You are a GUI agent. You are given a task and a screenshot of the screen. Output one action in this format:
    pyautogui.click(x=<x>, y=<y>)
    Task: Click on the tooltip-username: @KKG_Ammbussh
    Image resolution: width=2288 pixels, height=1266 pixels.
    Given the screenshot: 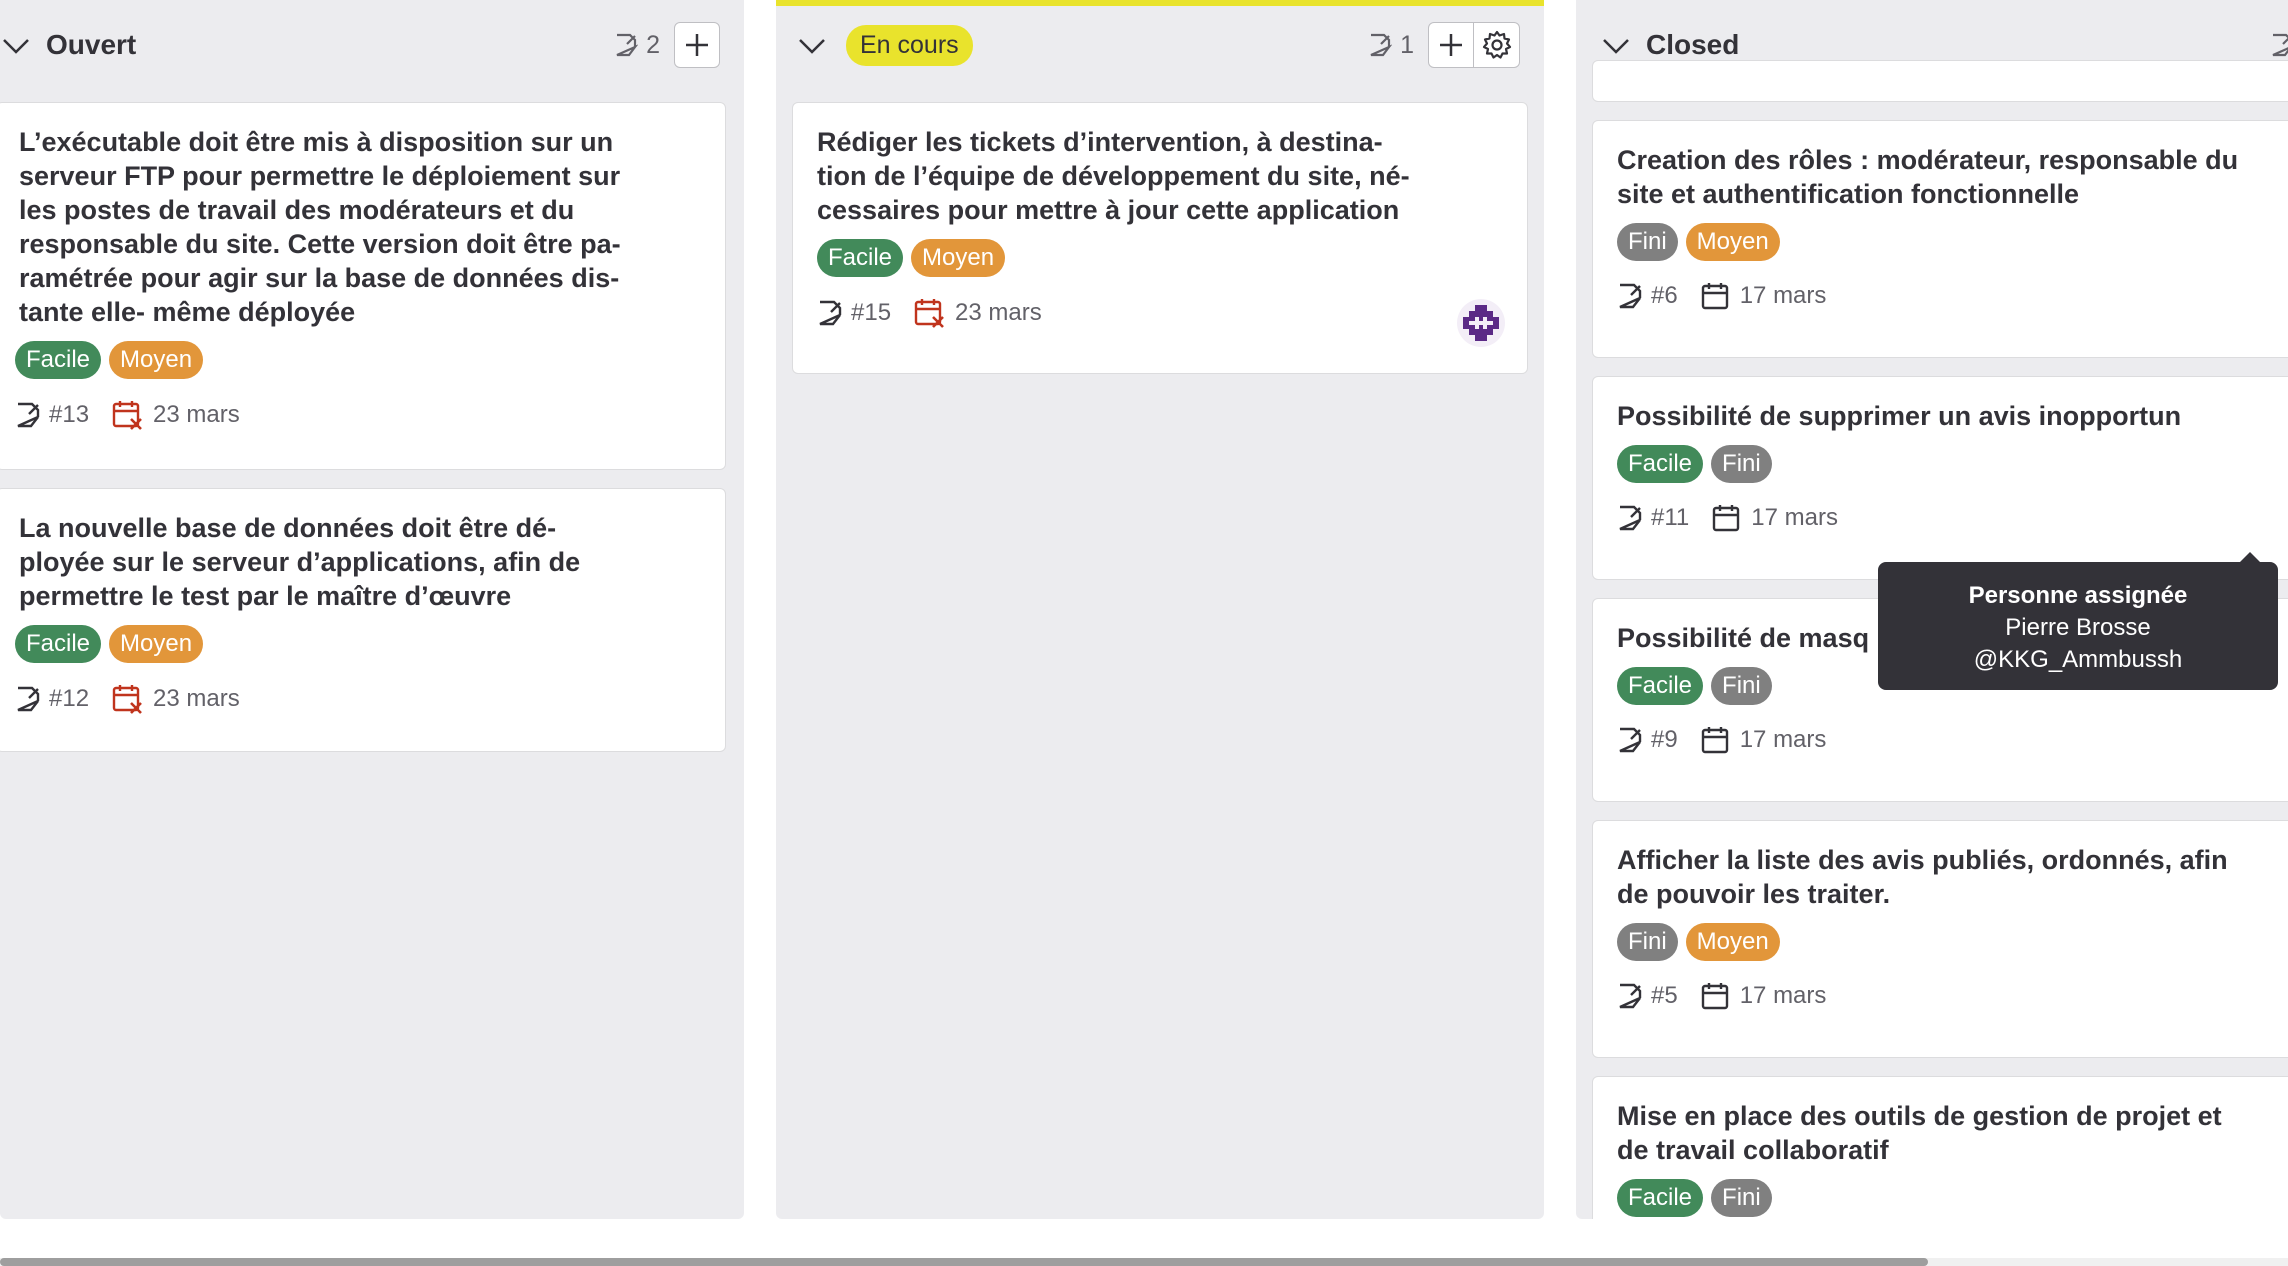 What is the action you would take?
    pyautogui.click(x=2078, y=659)
    